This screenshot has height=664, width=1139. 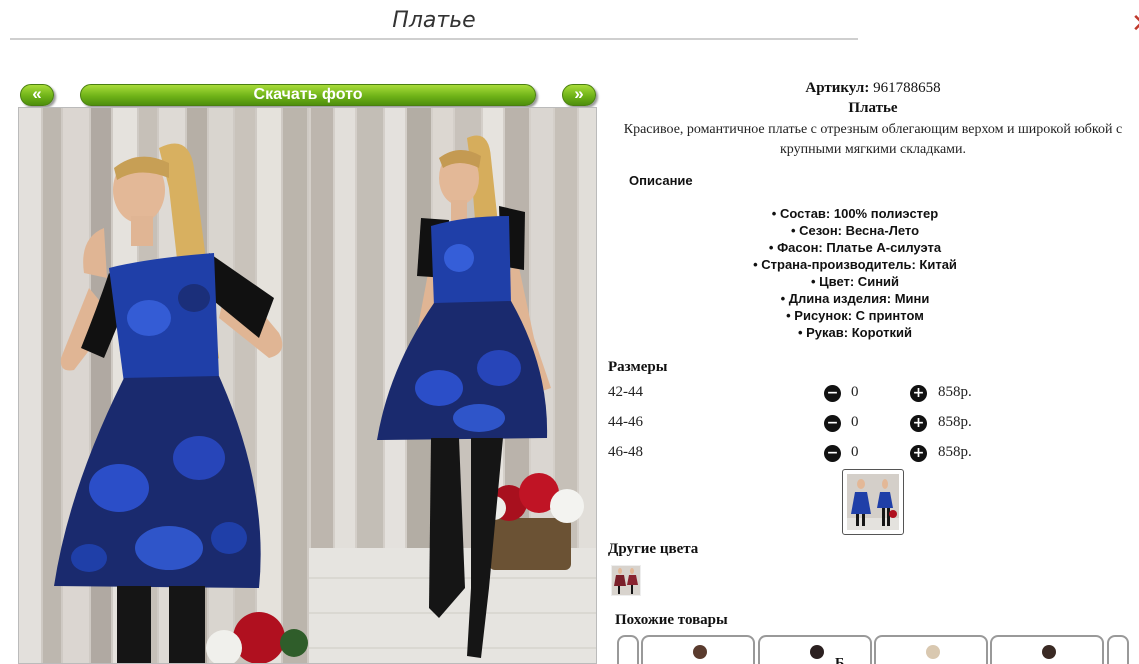 What do you see at coordinates (873, 108) in the screenshot?
I see `product-name: Платье` at bounding box center [873, 108].